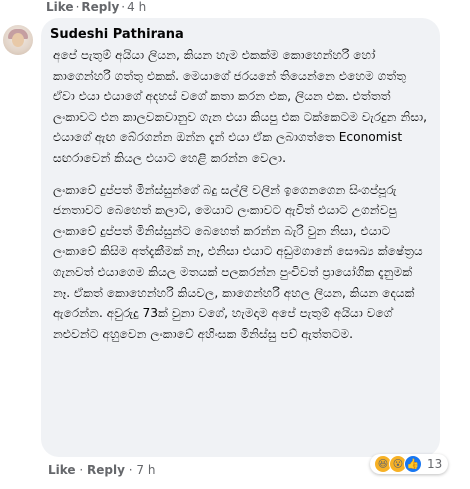 The height and width of the screenshot is (489, 470). I want to click on comment-actions: Like · Reply · 7 h, so click(101, 470).